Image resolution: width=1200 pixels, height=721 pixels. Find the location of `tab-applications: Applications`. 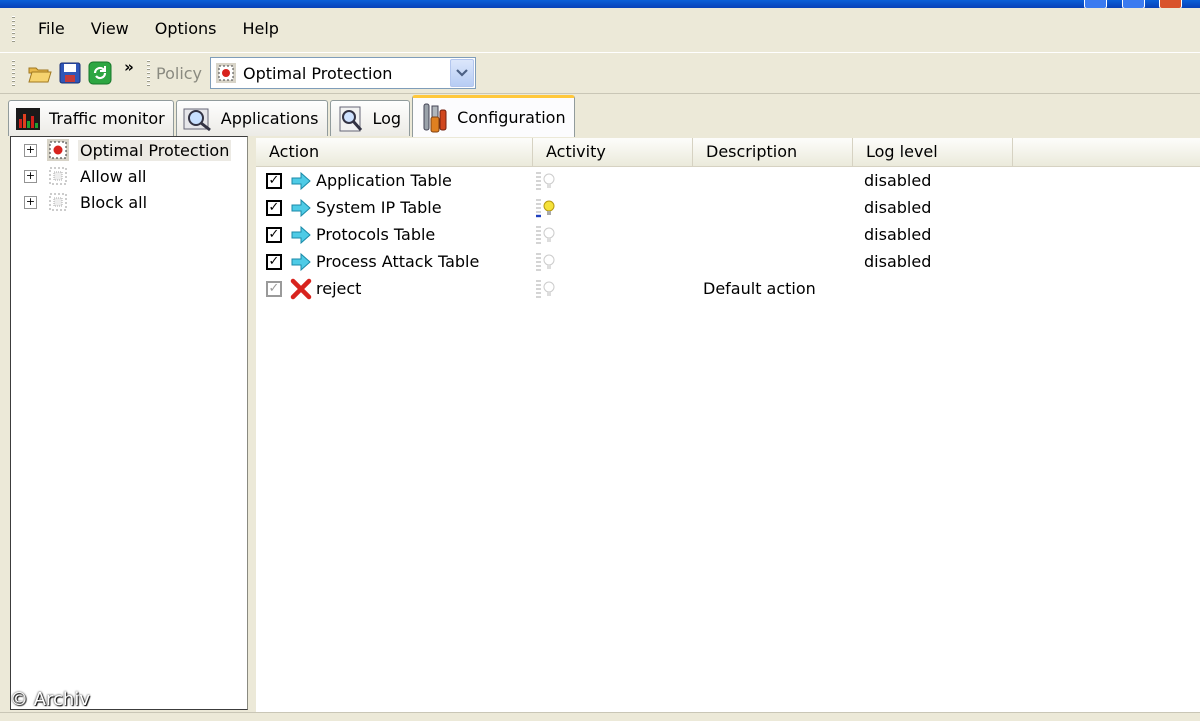

tab-applications: Applications is located at coordinates (251, 118).